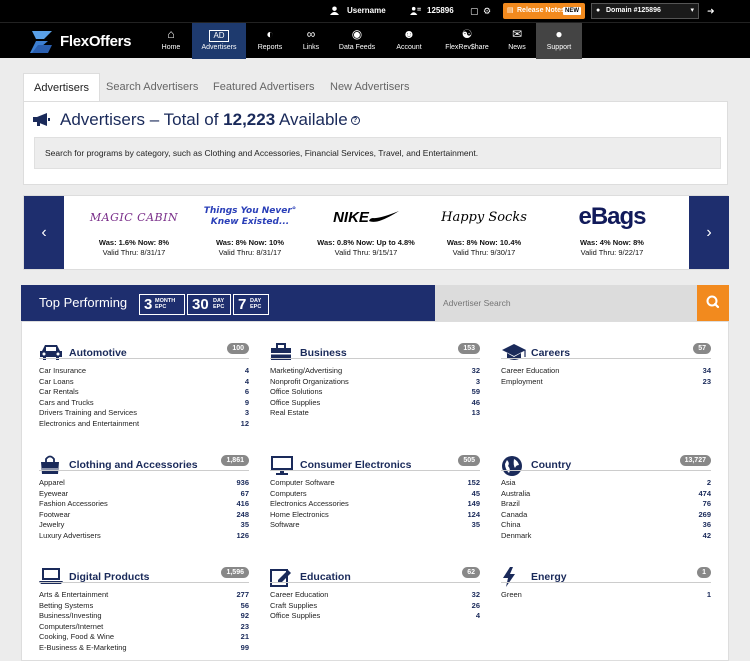 Image resolution: width=750 pixels, height=661 pixels. I want to click on subcategory-link: Software 35, so click(375, 525).